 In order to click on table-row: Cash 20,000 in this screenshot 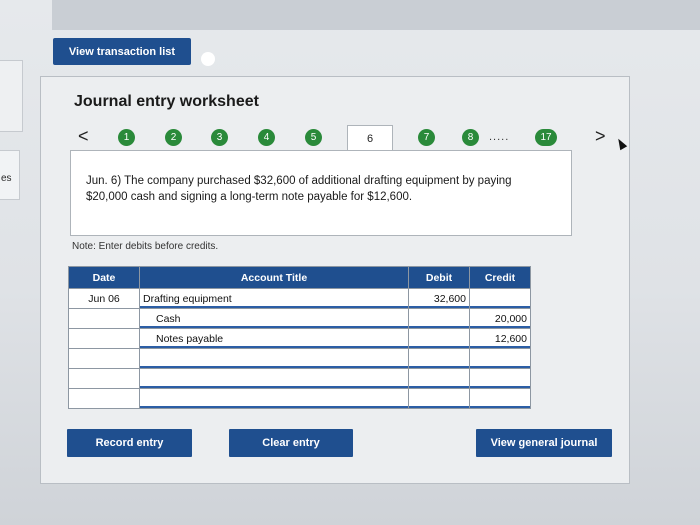, I will do `click(299, 318)`.